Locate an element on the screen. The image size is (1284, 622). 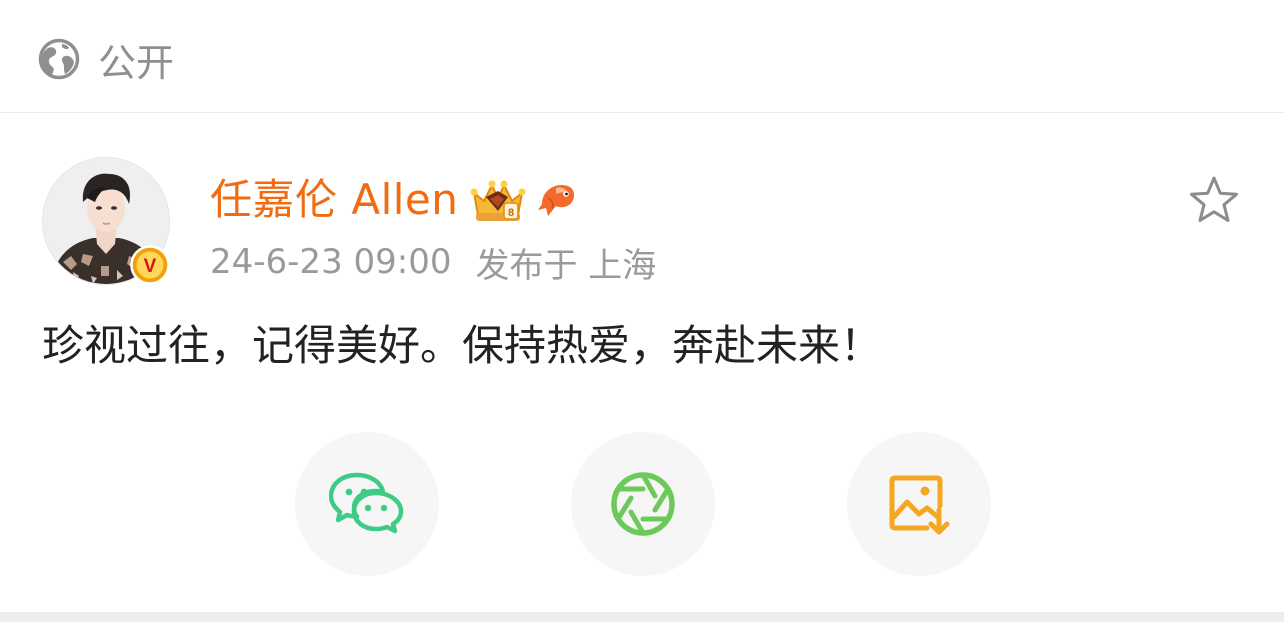
author-line: 任嘉伦 Allen 8 is located at coordinates (394, 200).